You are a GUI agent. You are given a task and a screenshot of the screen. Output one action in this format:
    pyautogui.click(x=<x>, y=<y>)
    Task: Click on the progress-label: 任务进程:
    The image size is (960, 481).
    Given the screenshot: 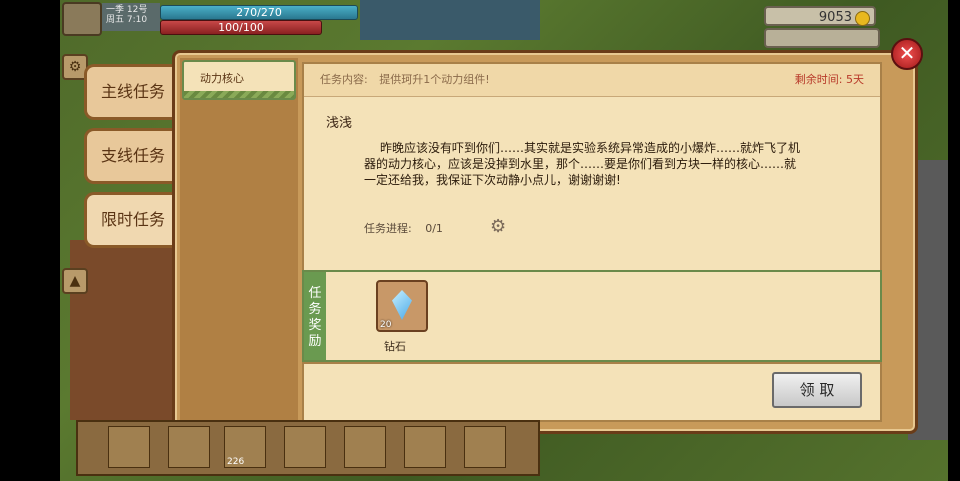 What is the action you would take?
    pyautogui.click(x=388, y=228)
    